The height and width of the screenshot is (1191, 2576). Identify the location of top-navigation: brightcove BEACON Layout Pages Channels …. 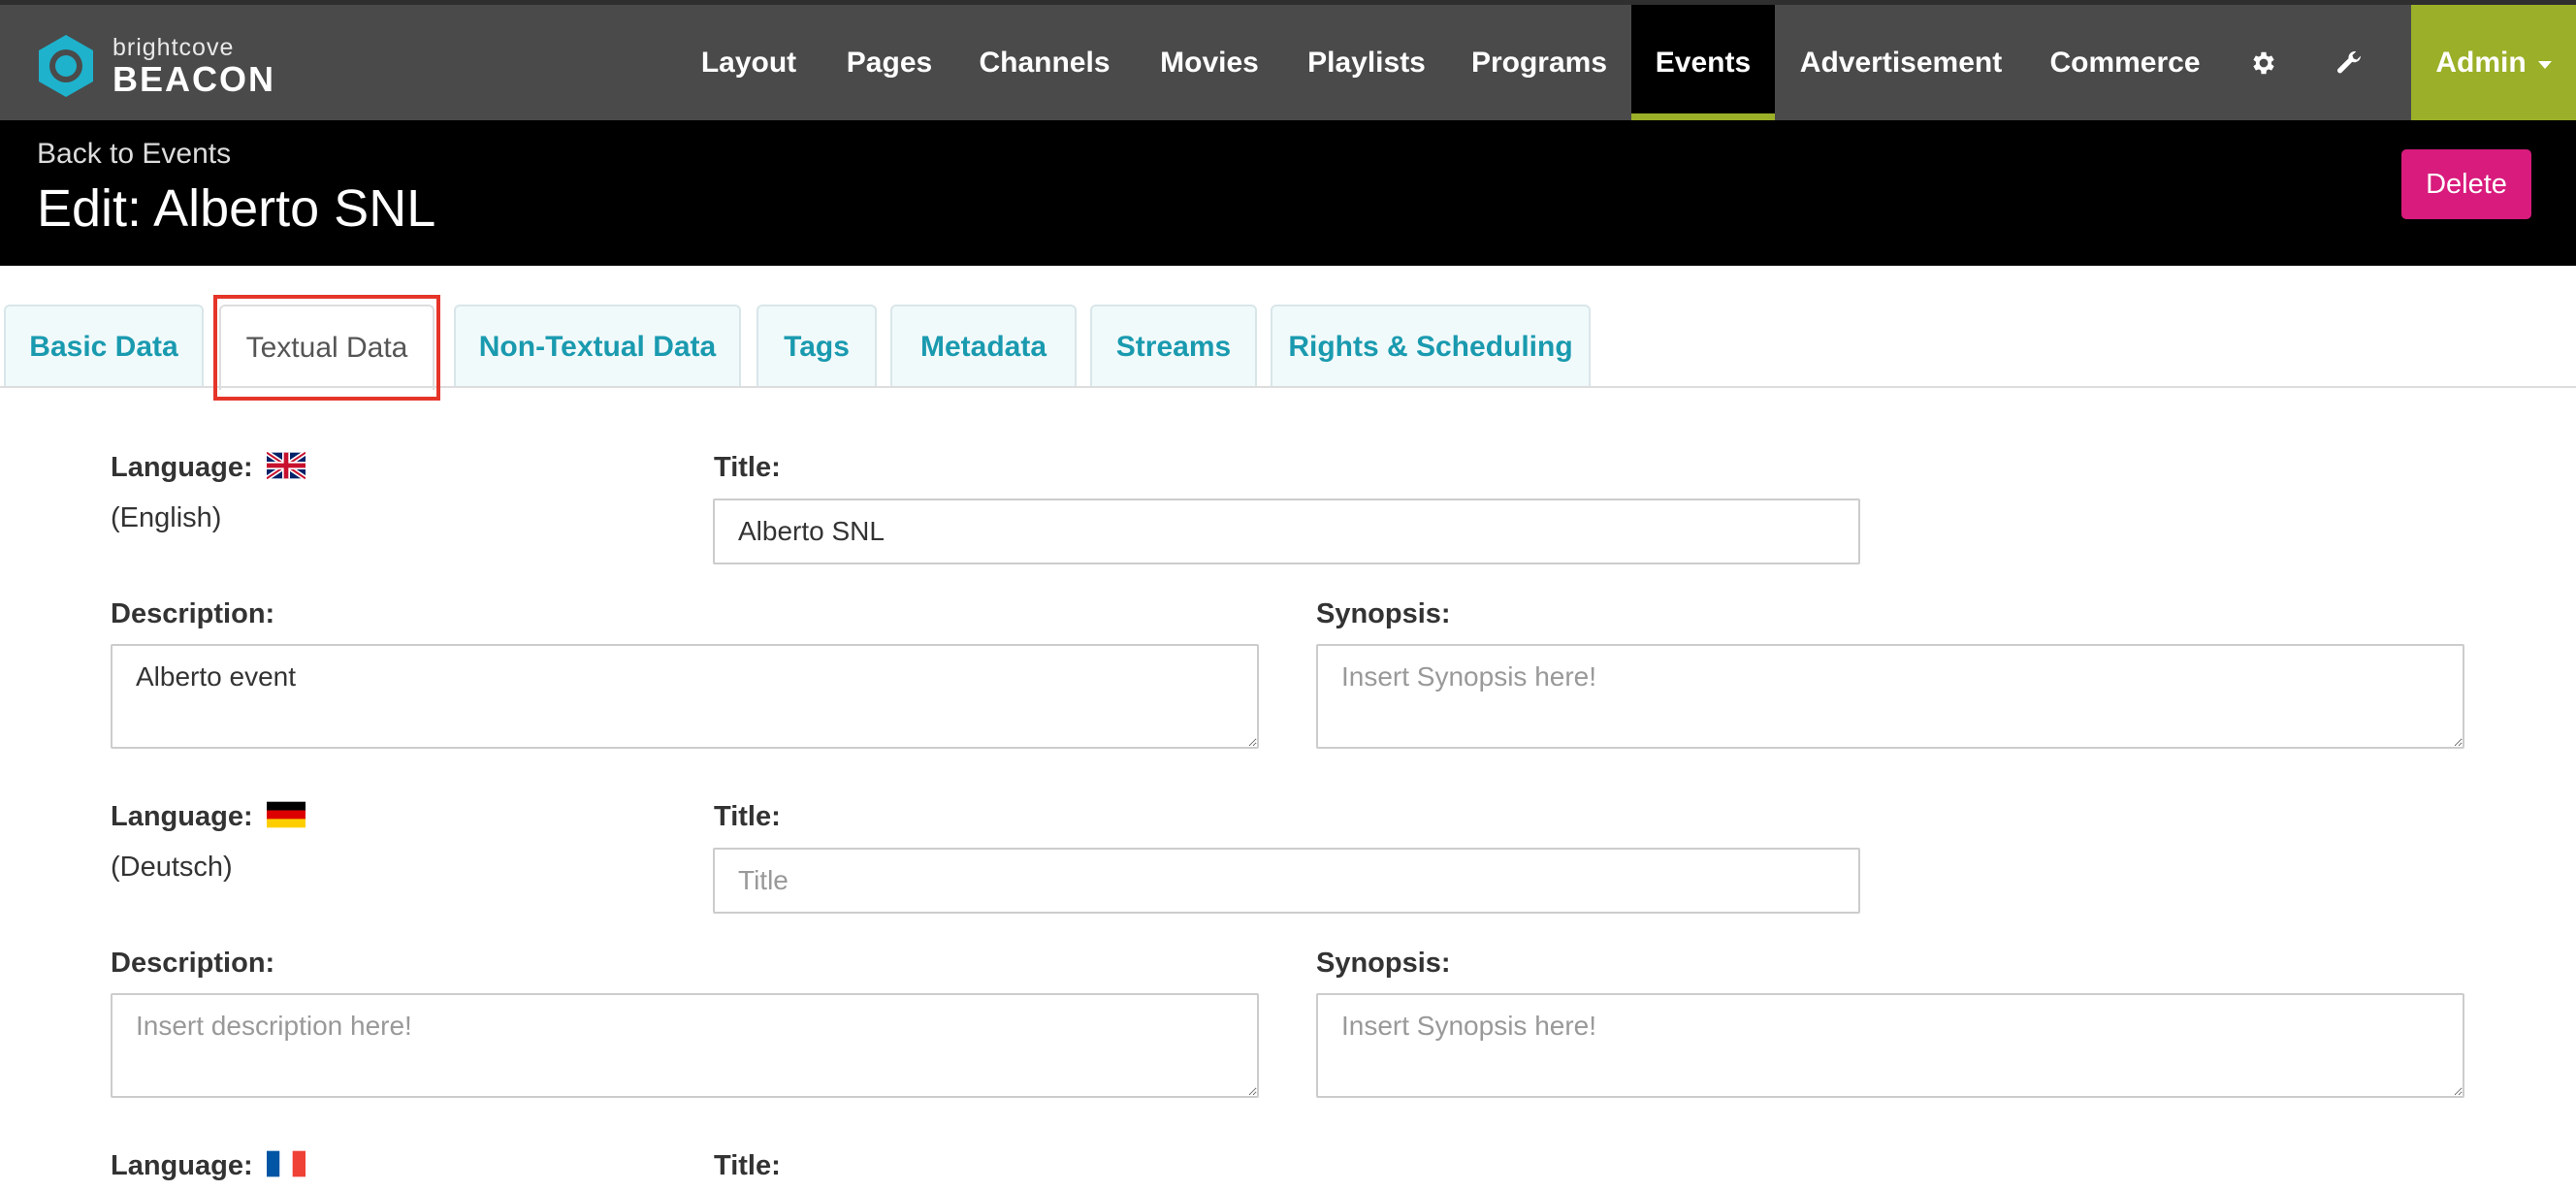
(1288, 60).